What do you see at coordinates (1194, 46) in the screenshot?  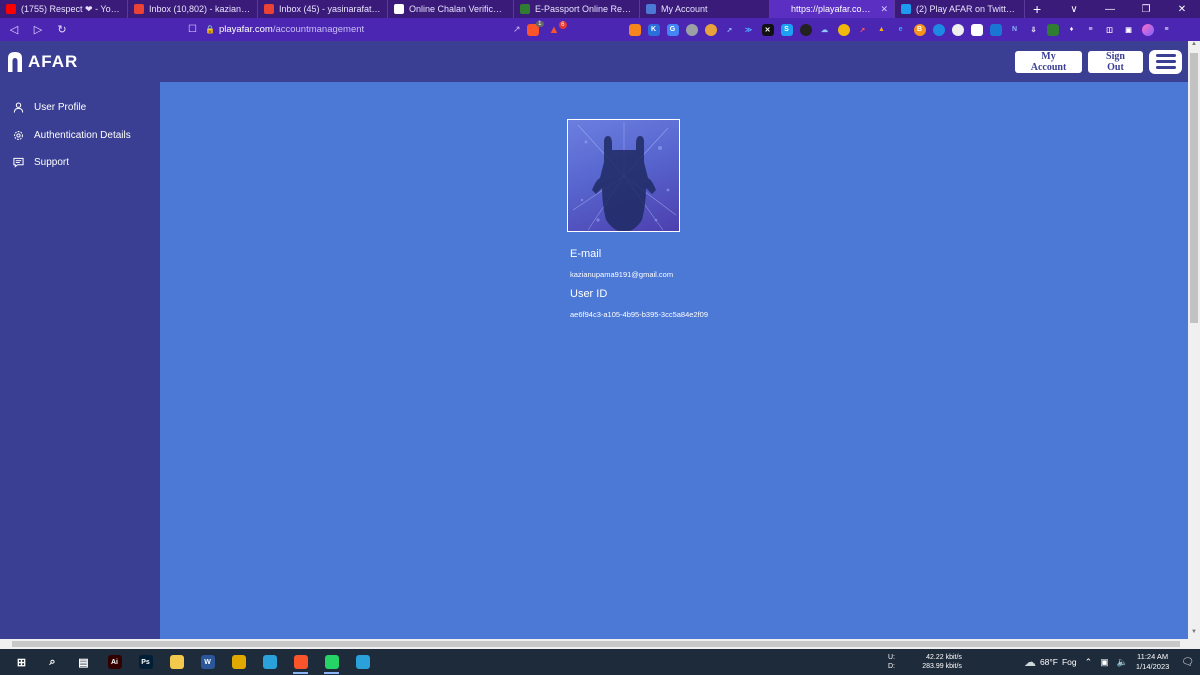 I see `scroll-up-arrow-icon: ▲` at bounding box center [1194, 46].